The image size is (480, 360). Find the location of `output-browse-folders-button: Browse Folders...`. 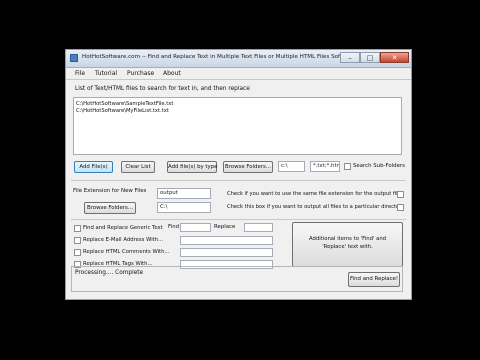

output-browse-folders-button: Browse Folders... is located at coordinates (110, 208).